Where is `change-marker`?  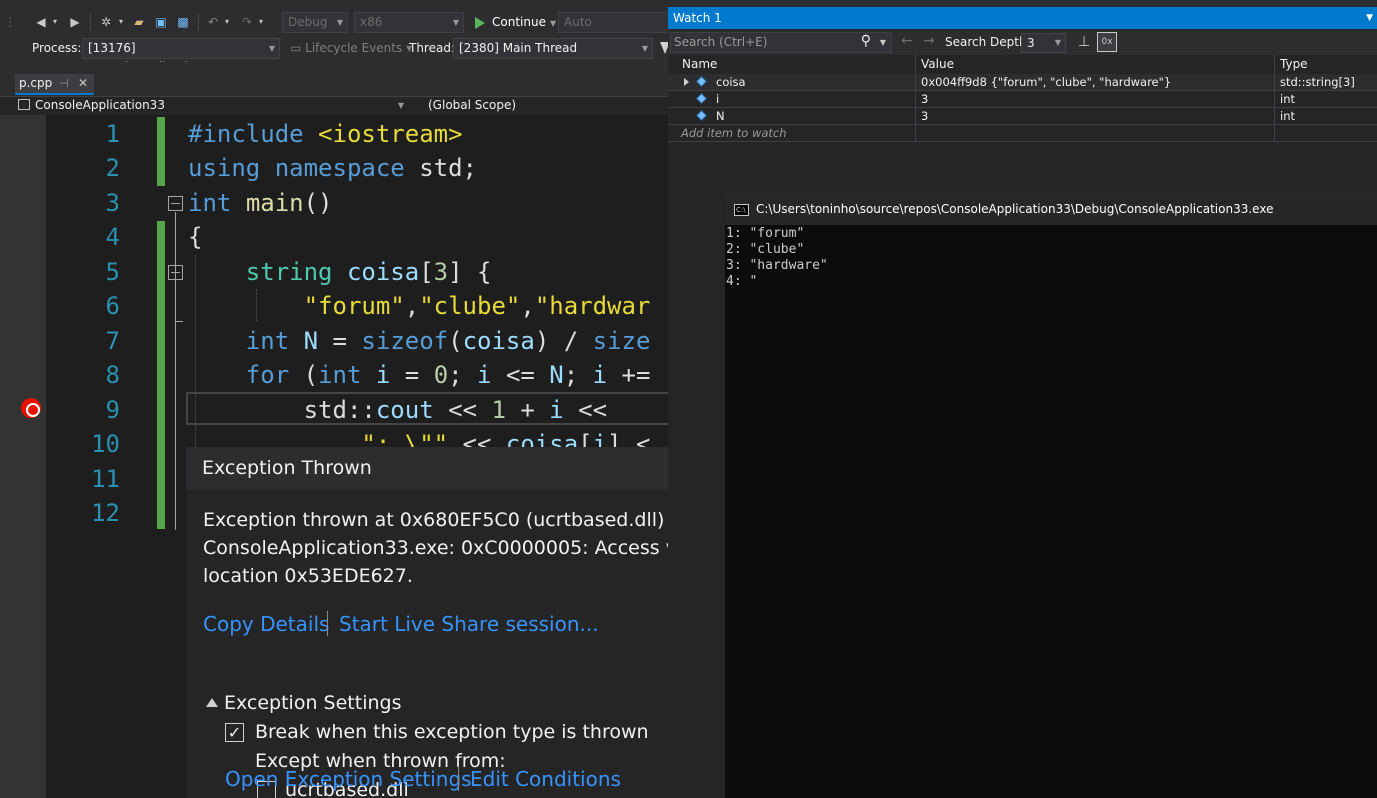 change-marker is located at coordinates (161, 375).